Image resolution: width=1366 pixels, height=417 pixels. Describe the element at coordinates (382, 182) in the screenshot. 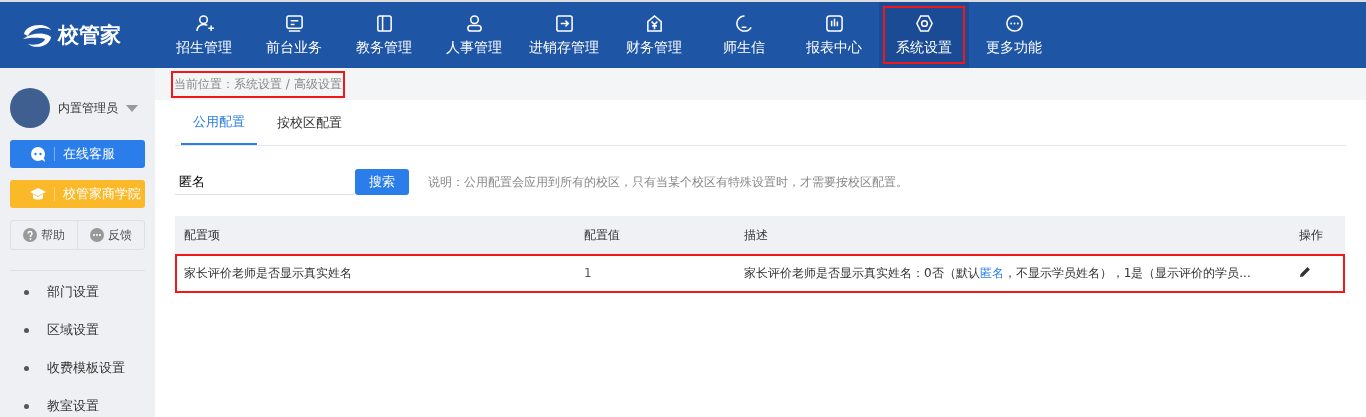

I see `search-button: 搜索` at that location.